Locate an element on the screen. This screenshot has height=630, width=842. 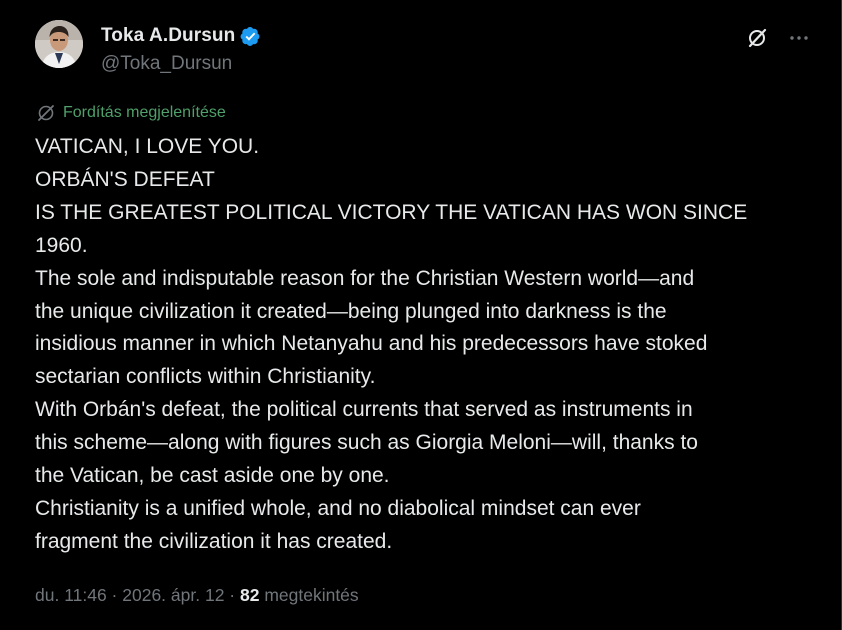
author-display-name: Toka A.Dursun is located at coordinates (168, 36).